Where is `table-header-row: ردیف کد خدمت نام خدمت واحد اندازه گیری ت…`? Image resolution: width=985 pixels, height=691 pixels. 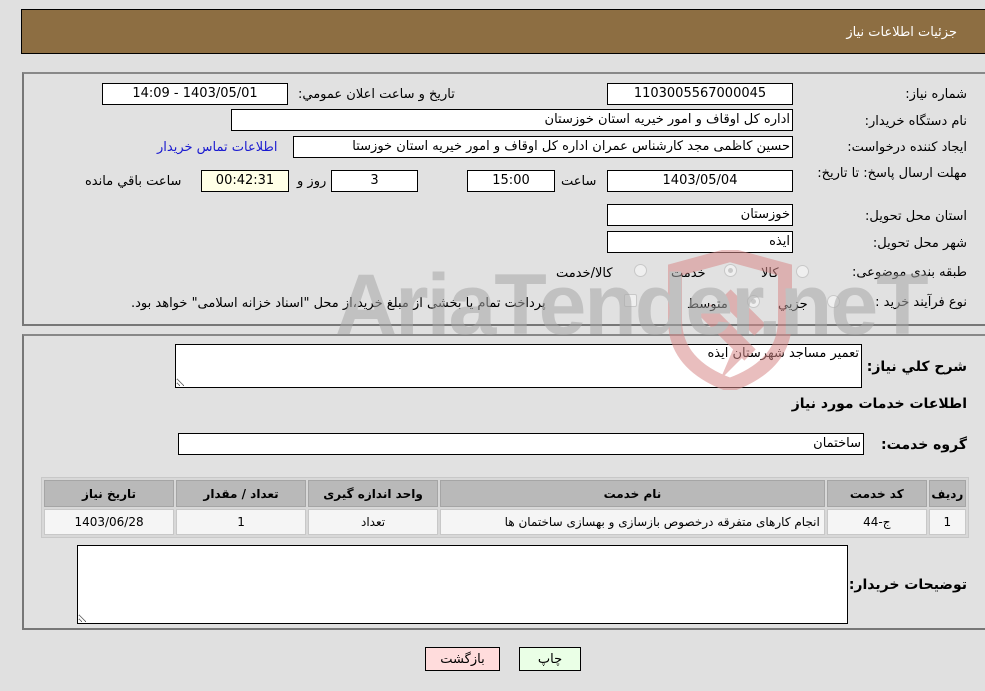
table-header-row: ردیف کد خدمت نام خدمت واحد اندازه گیری ت… is located at coordinates (505, 493).